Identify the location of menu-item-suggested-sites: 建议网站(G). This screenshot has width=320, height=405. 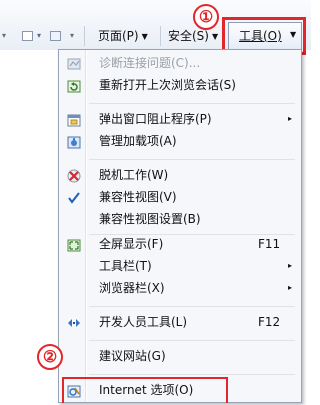
(180, 356).